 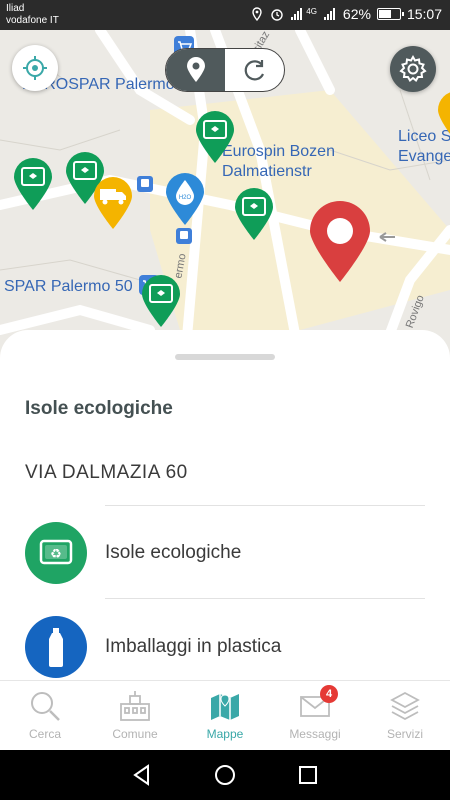 I want to click on signal-bars-2-icon, so click(x=329, y=14).